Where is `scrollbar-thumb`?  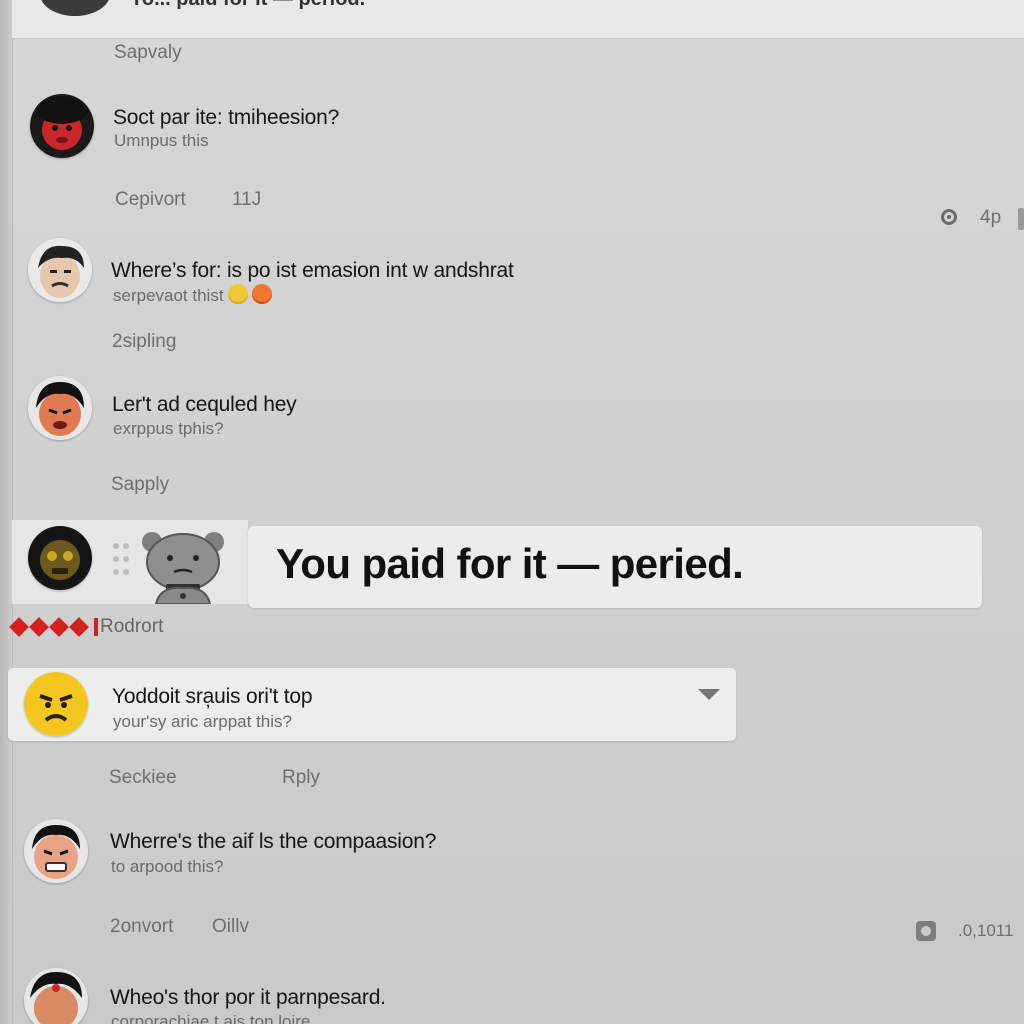 scrollbar-thumb is located at coordinates (1021, 219).